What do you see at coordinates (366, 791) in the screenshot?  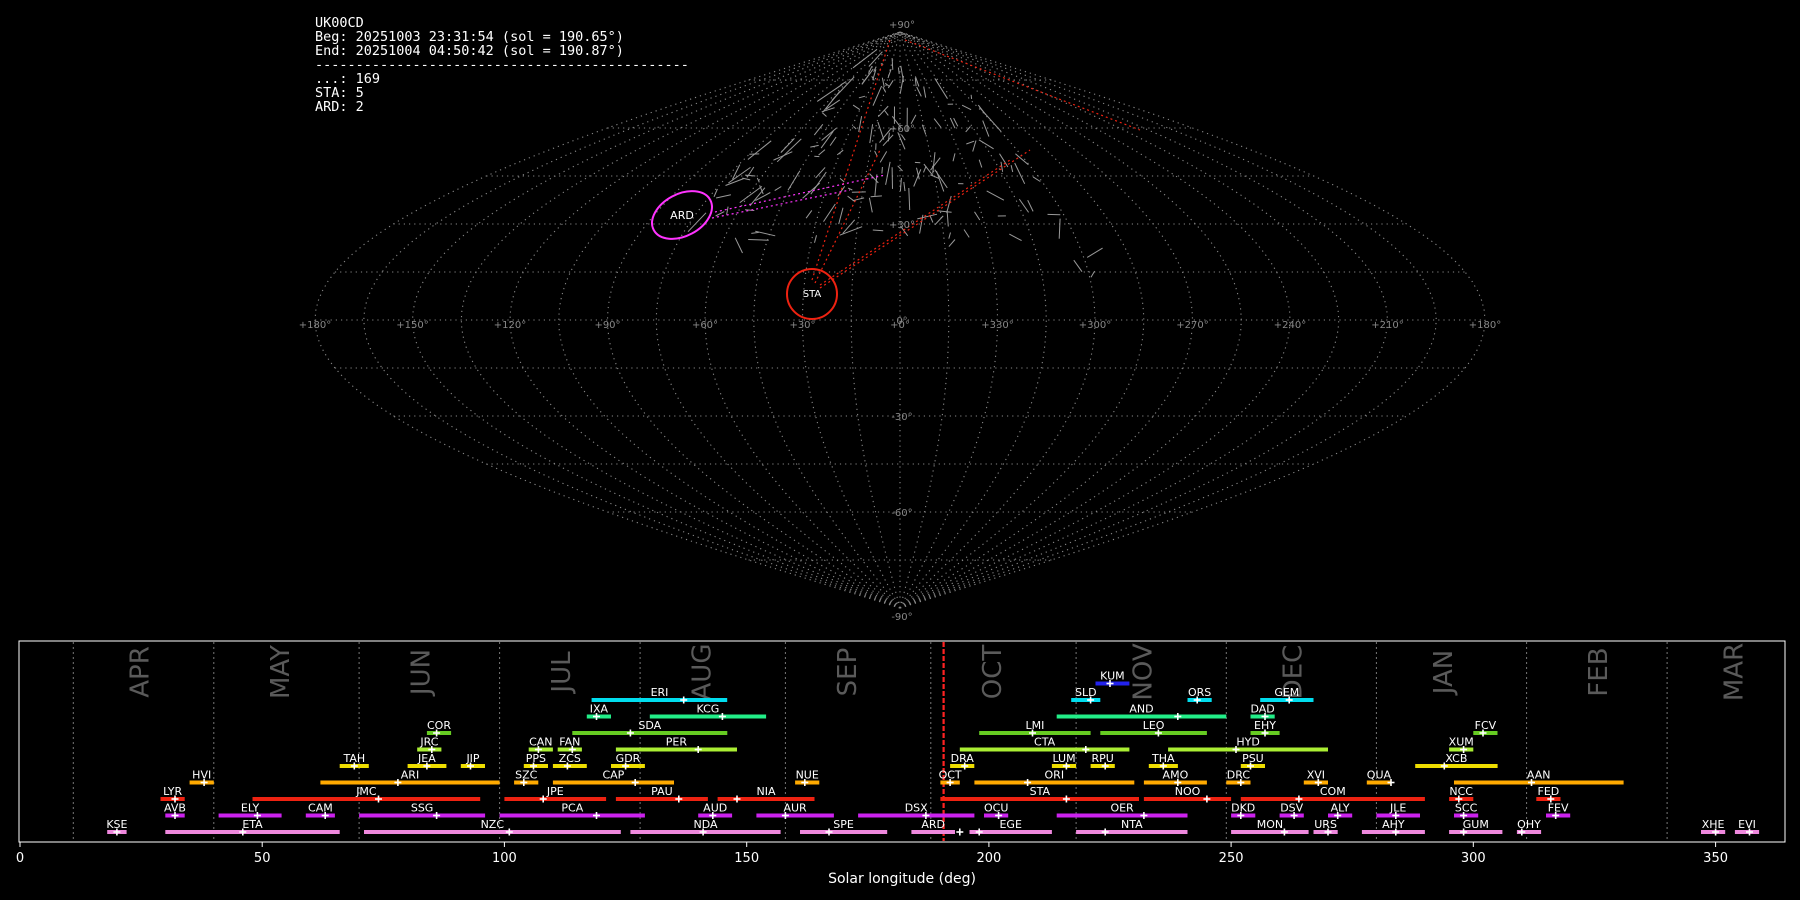 I see `shower-label: JMC` at bounding box center [366, 791].